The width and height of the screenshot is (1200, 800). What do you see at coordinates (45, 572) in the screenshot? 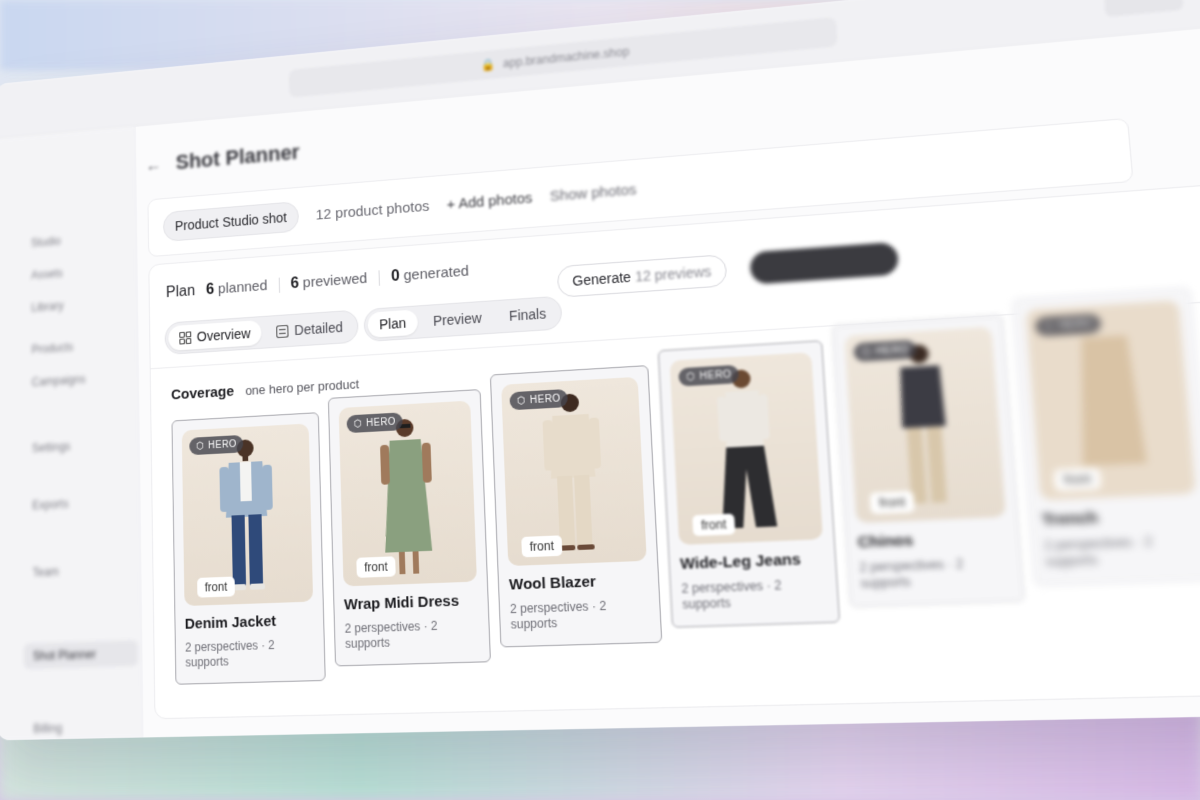
I see `sidebar-item-team: Team` at bounding box center [45, 572].